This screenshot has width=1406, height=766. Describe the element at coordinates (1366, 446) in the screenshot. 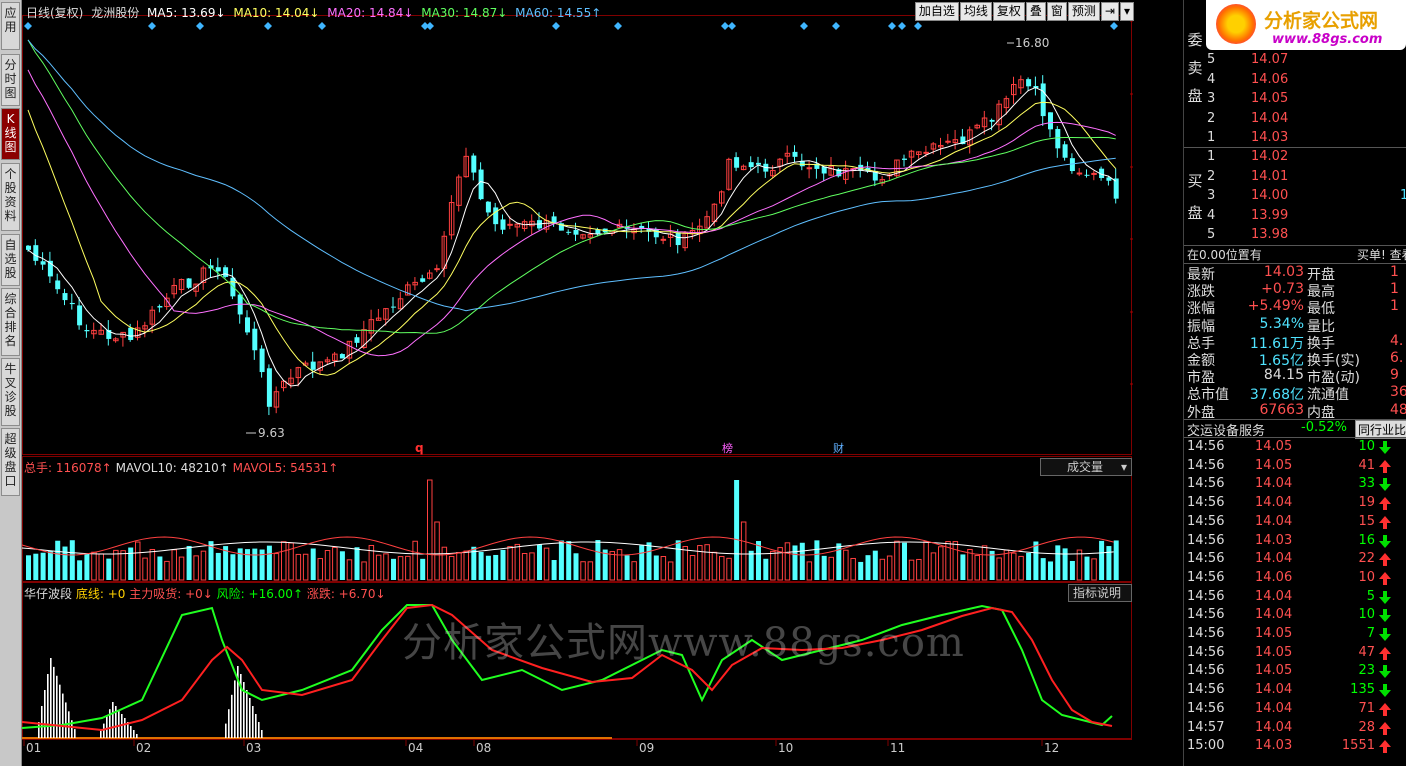

I see `tick-volume: 10` at that location.